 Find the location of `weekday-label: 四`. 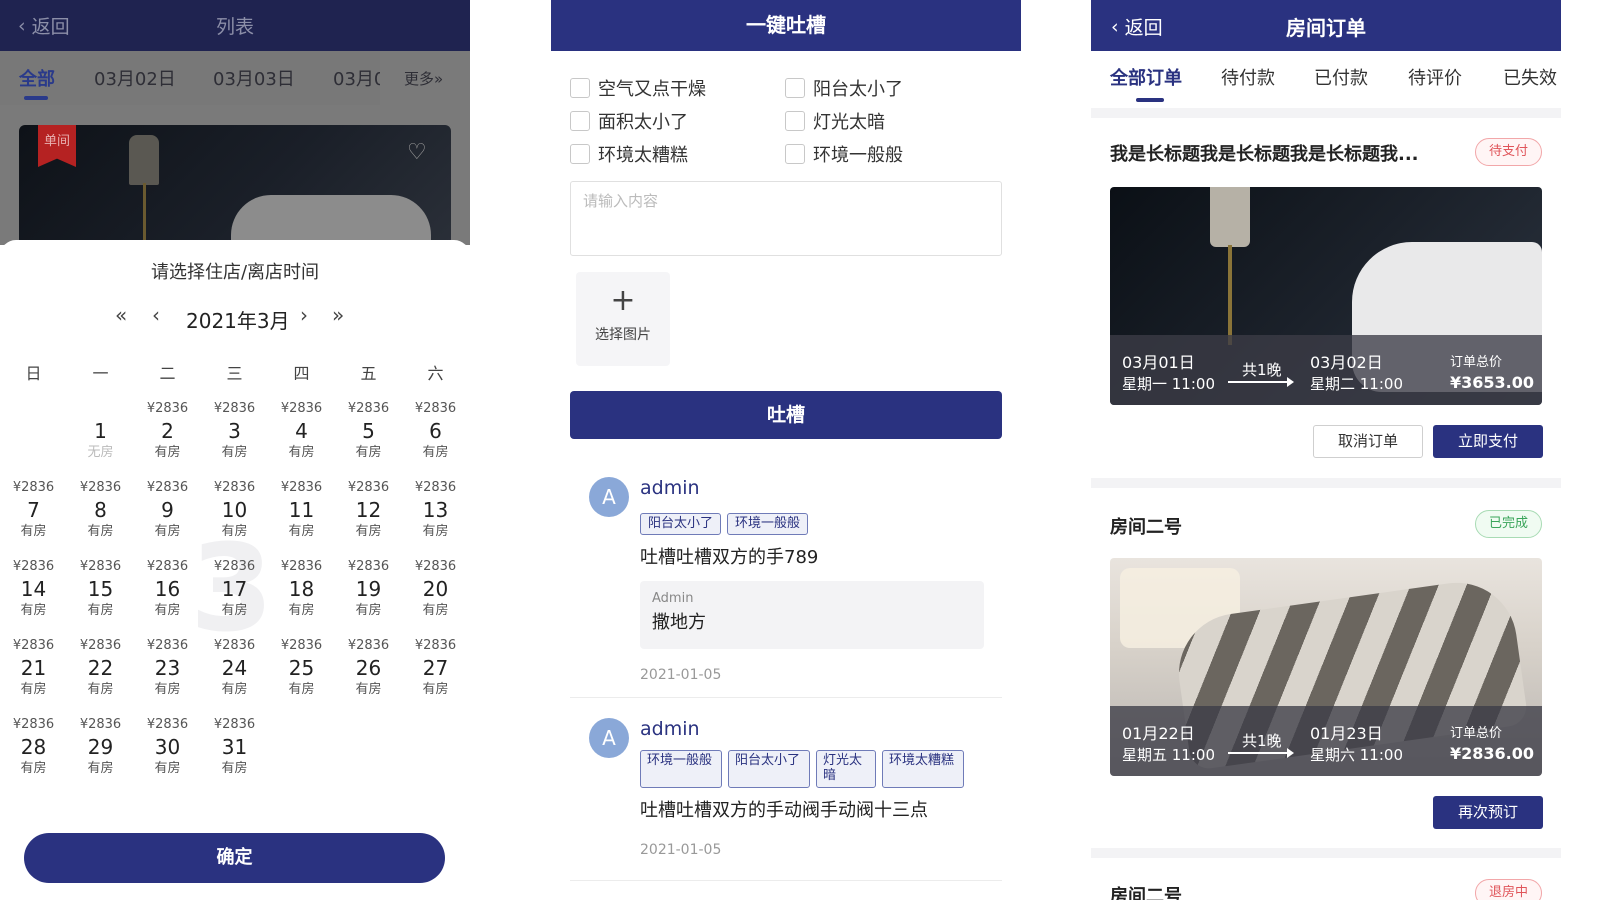

weekday-label: 四 is located at coordinates (301, 373).